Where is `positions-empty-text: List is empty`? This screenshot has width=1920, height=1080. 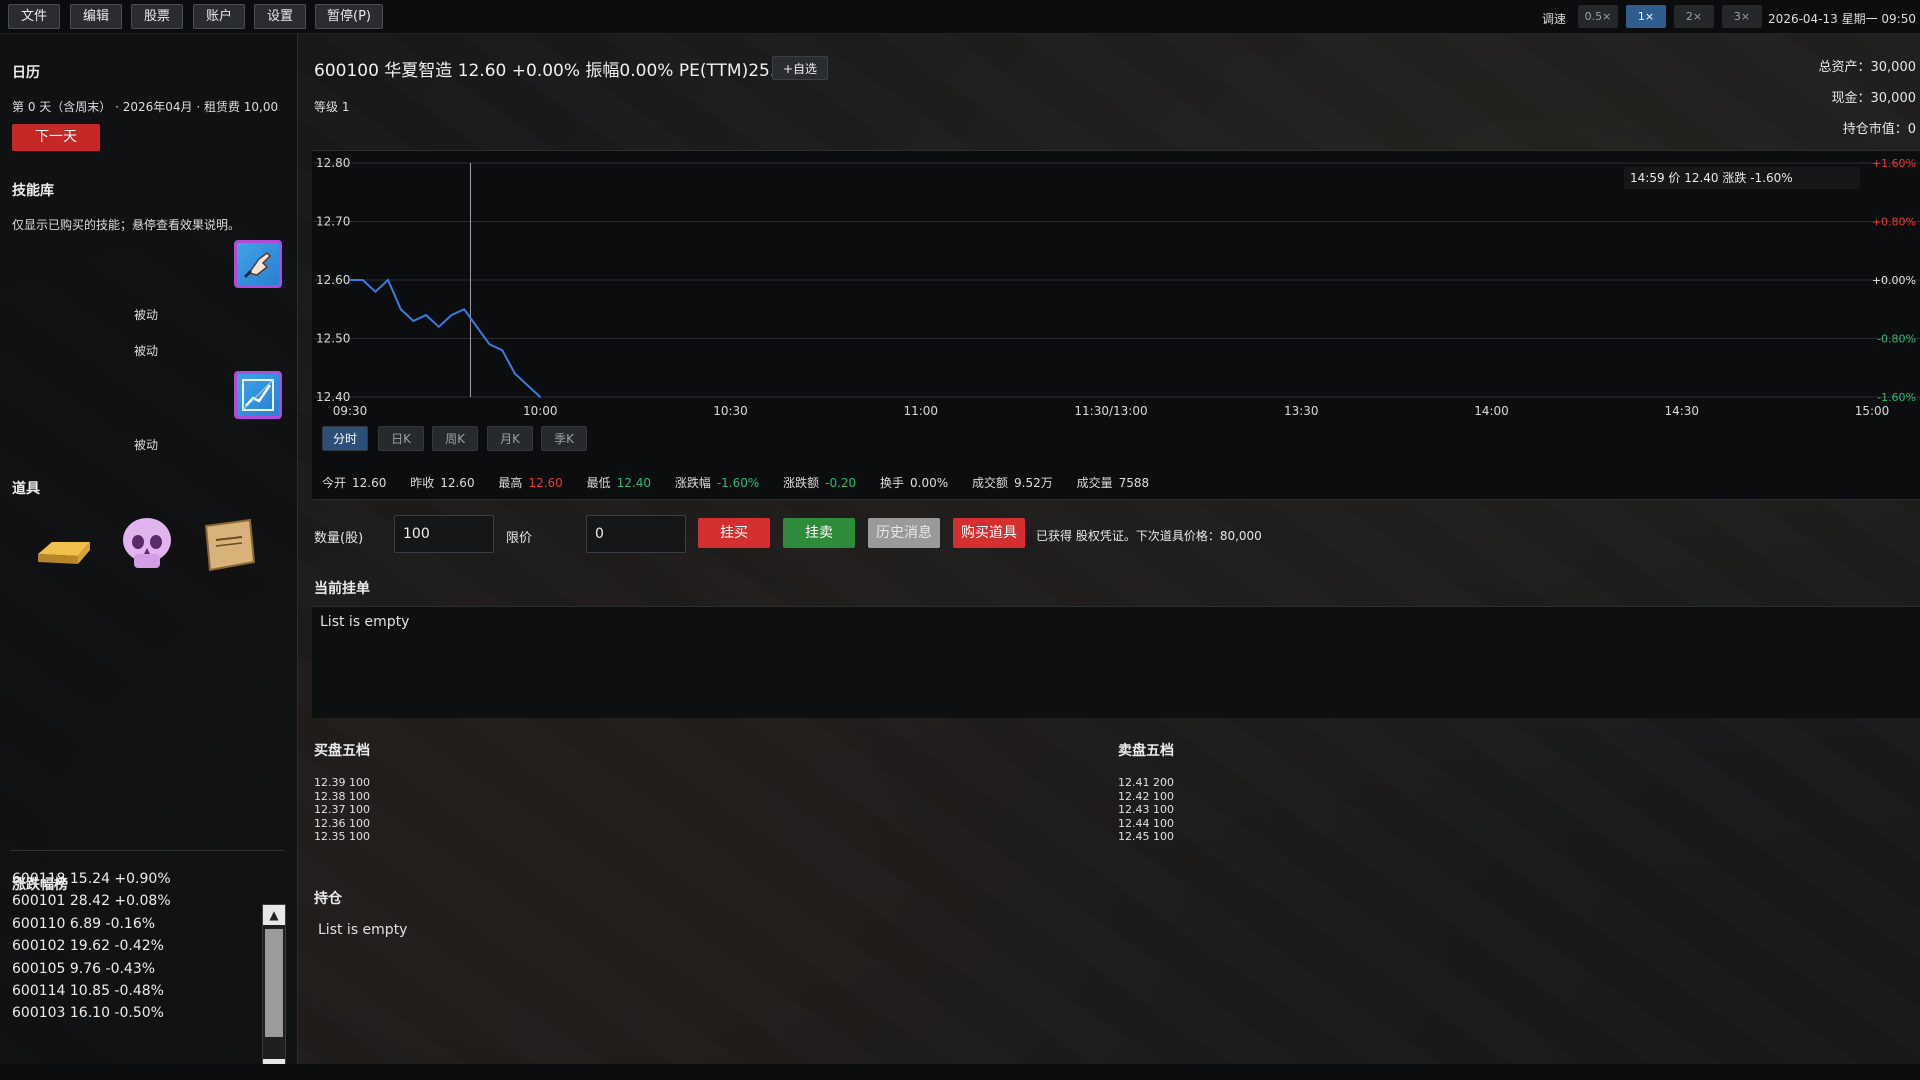
positions-empty-text: List is empty is located at coordinates (363, 930).